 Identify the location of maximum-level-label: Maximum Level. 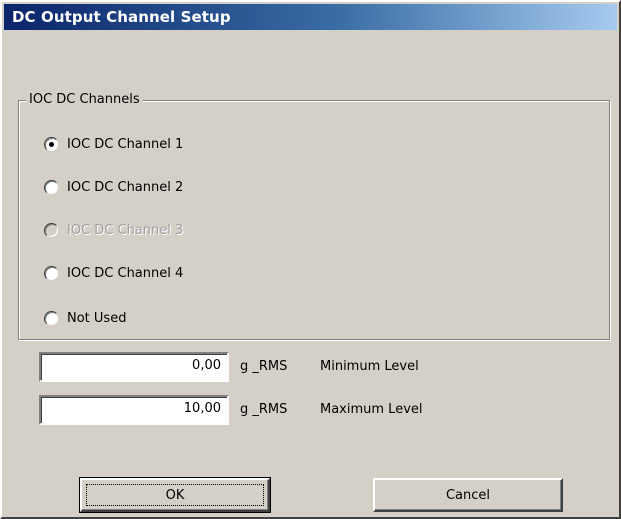
(371, 409).